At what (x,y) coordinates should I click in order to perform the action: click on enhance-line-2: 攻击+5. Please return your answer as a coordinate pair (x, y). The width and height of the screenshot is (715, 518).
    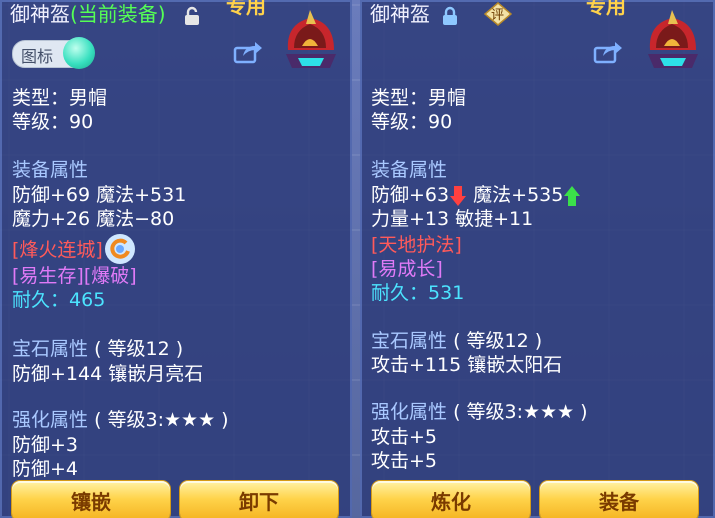
    Looking at the image, I should click on (404, 461).